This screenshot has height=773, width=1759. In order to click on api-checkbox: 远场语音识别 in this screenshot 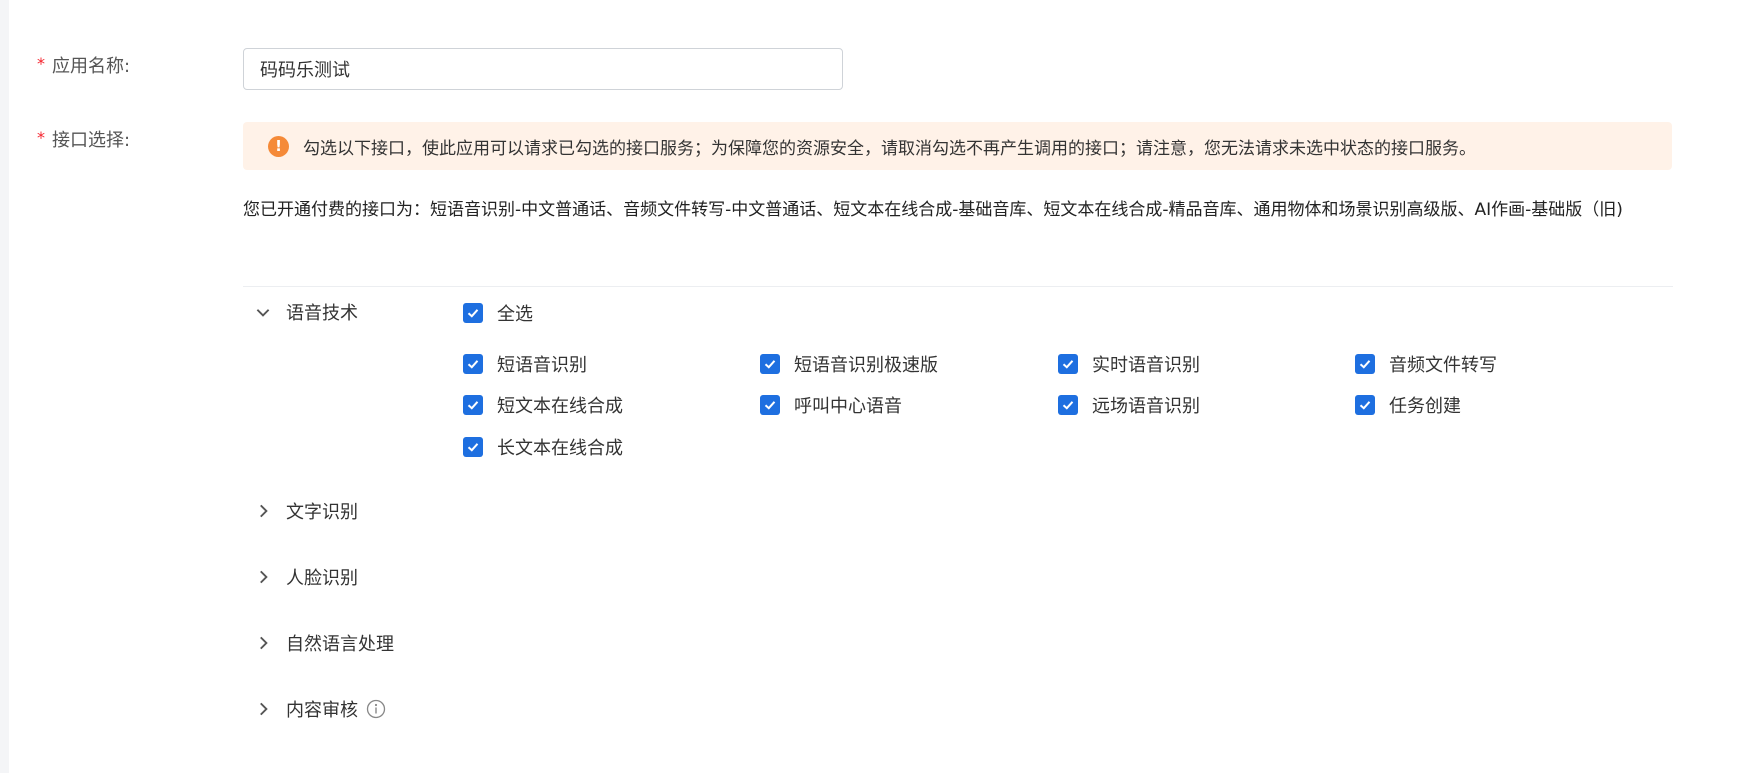, I will do `click(1129, 405)`.